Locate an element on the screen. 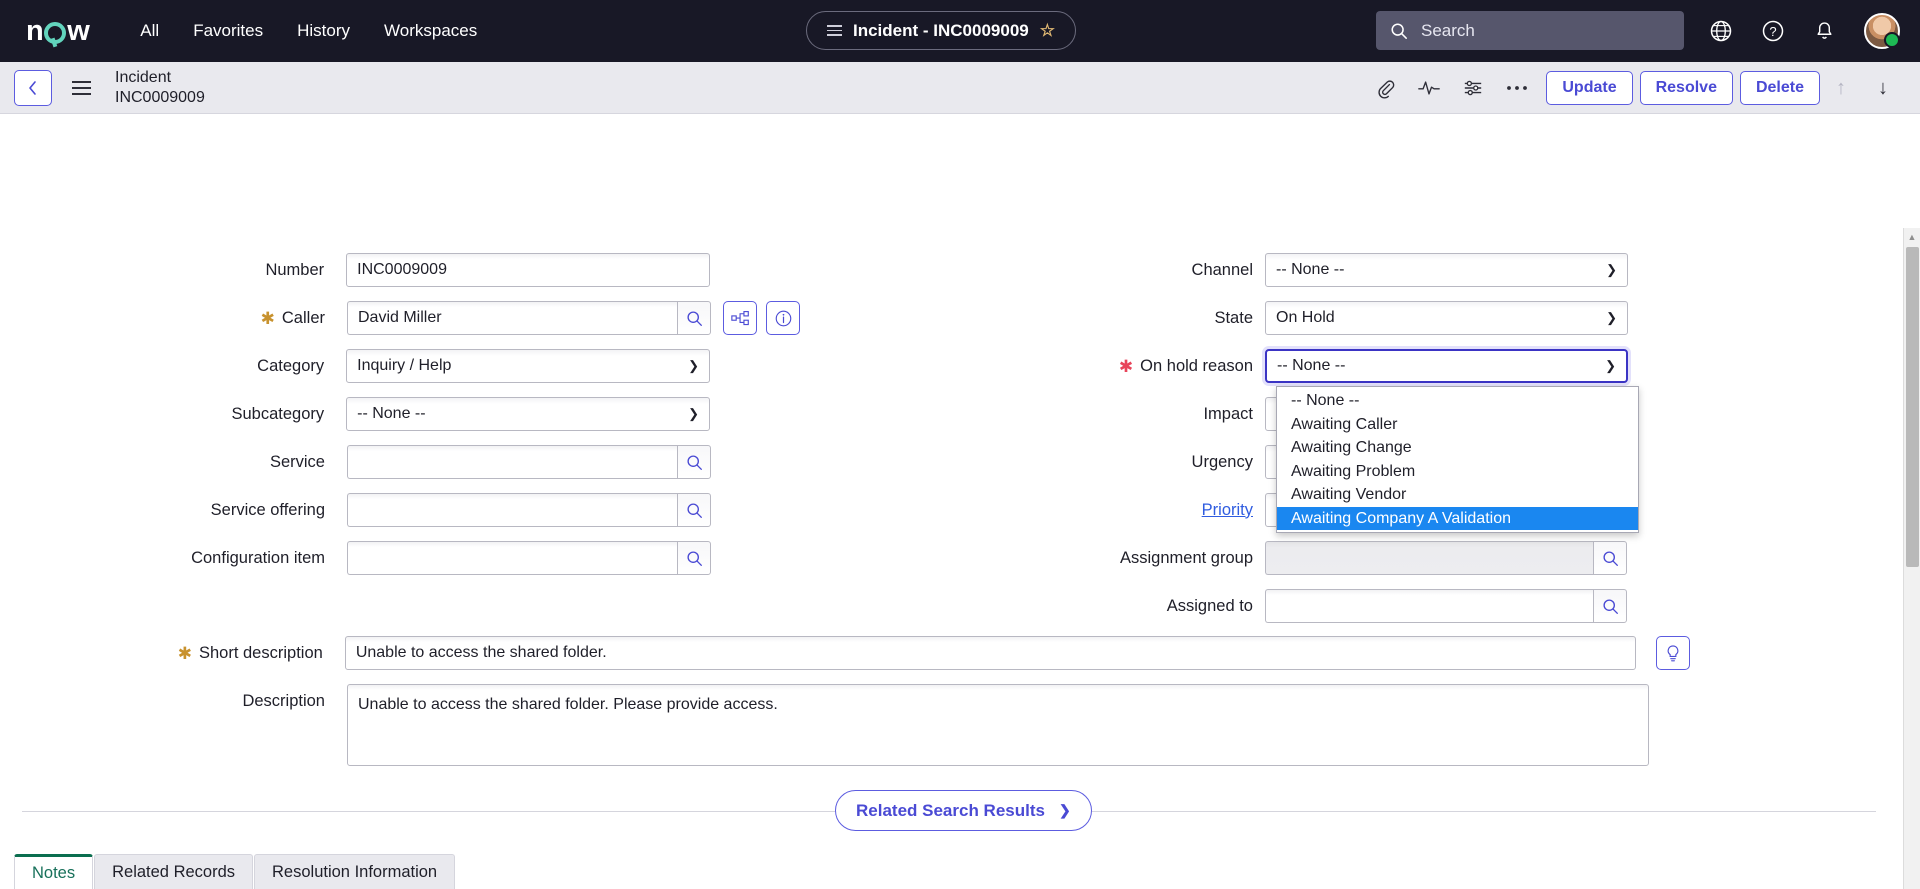 This screenshot has width=1920, height=889. field-row-configuration-item: Configuration item is located at coordinates (410, 558).